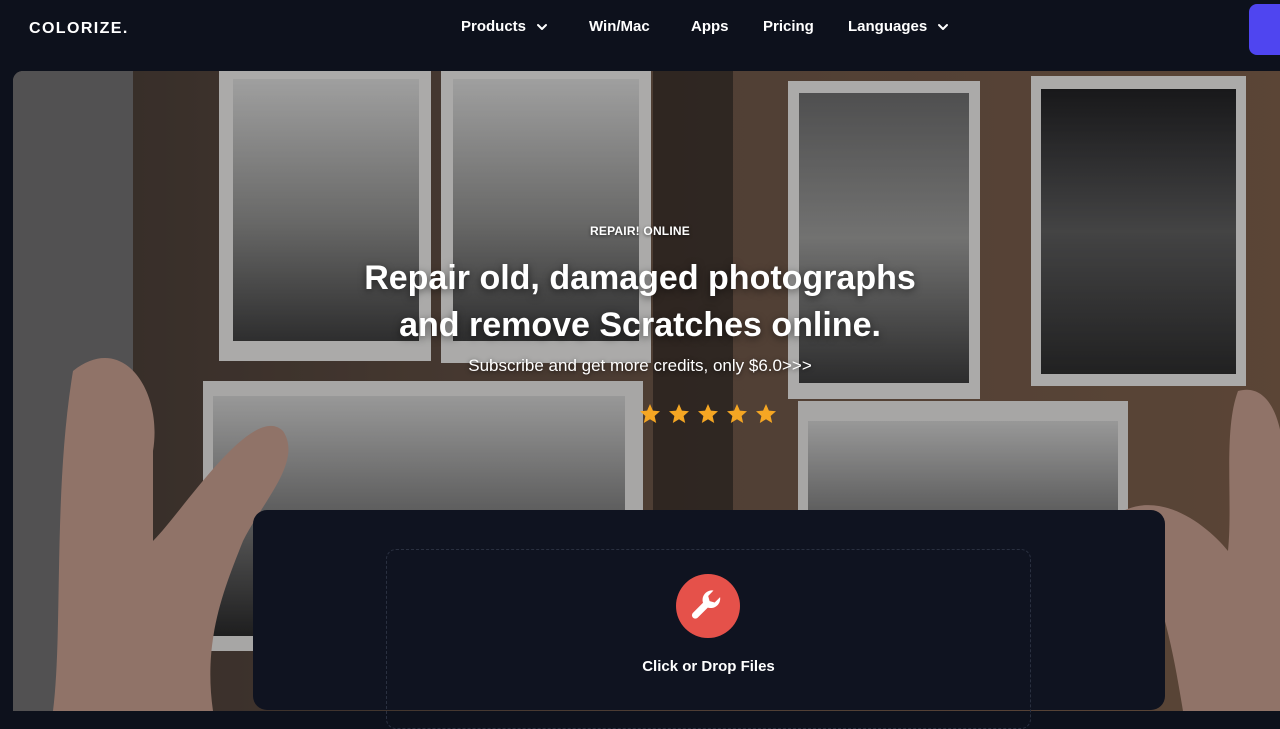  Describe the element at coordinates (708, 639) in the screenshot. I see `file-dropzone: Click or Drop Files` at that location.